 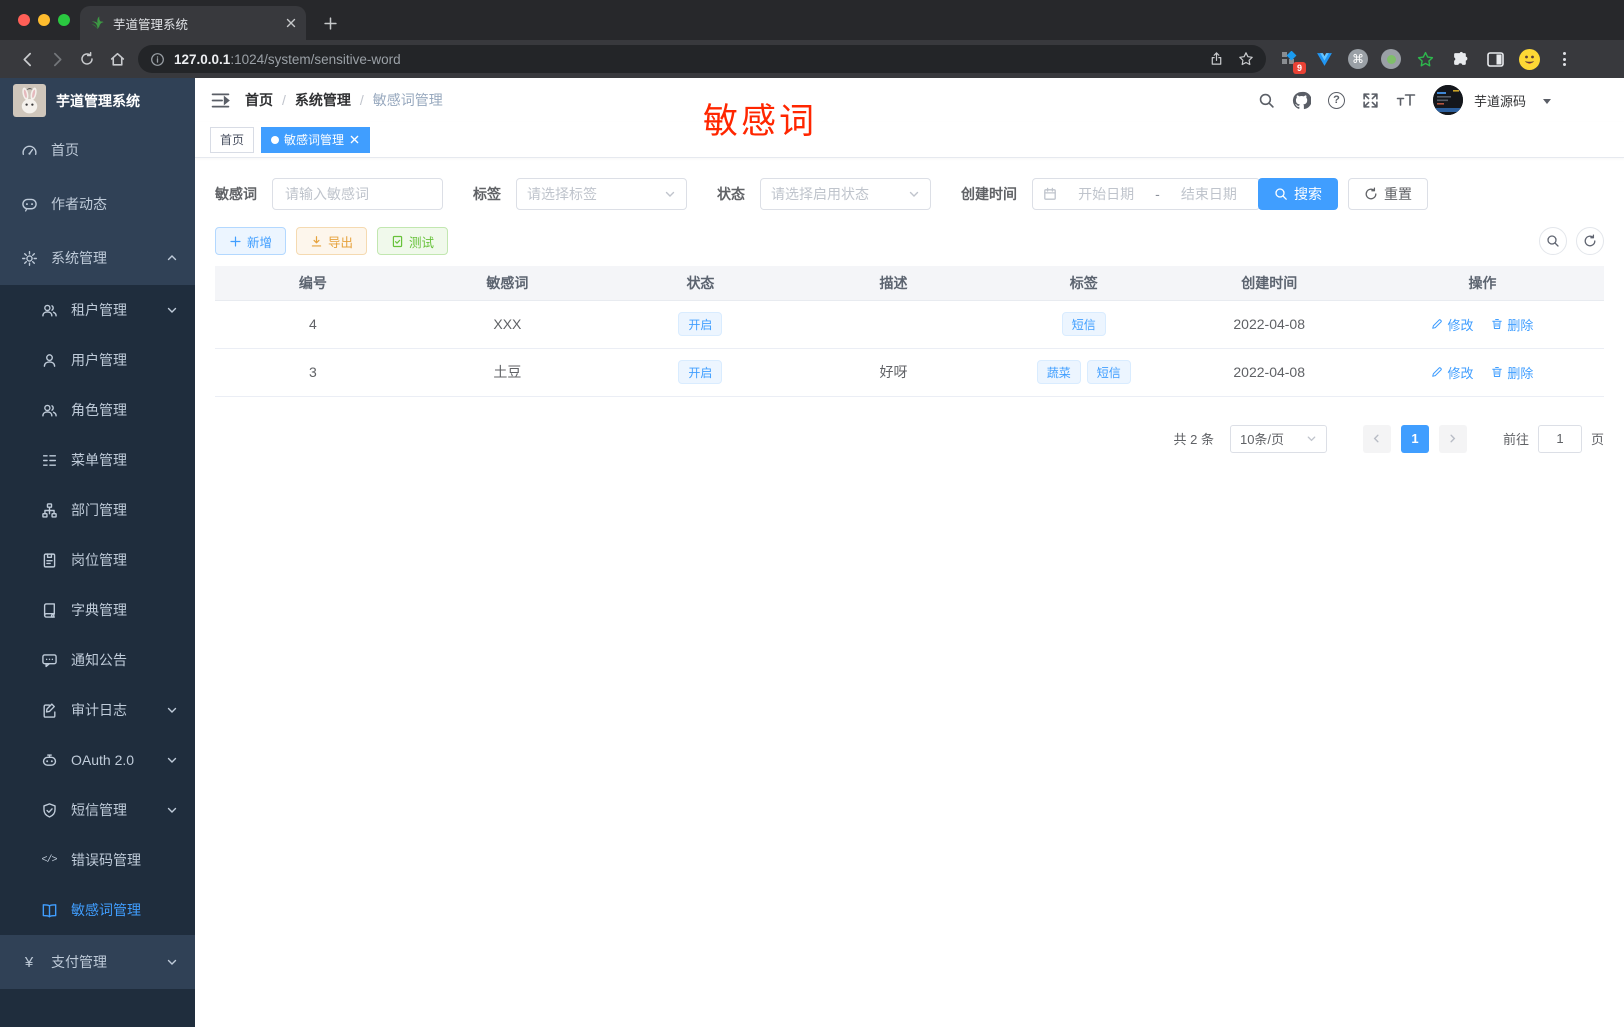 What do you see at coordinates (1108, 372) in the screenshot?
I see `tag-badge: 短信` at bounding box center [1108, 372].